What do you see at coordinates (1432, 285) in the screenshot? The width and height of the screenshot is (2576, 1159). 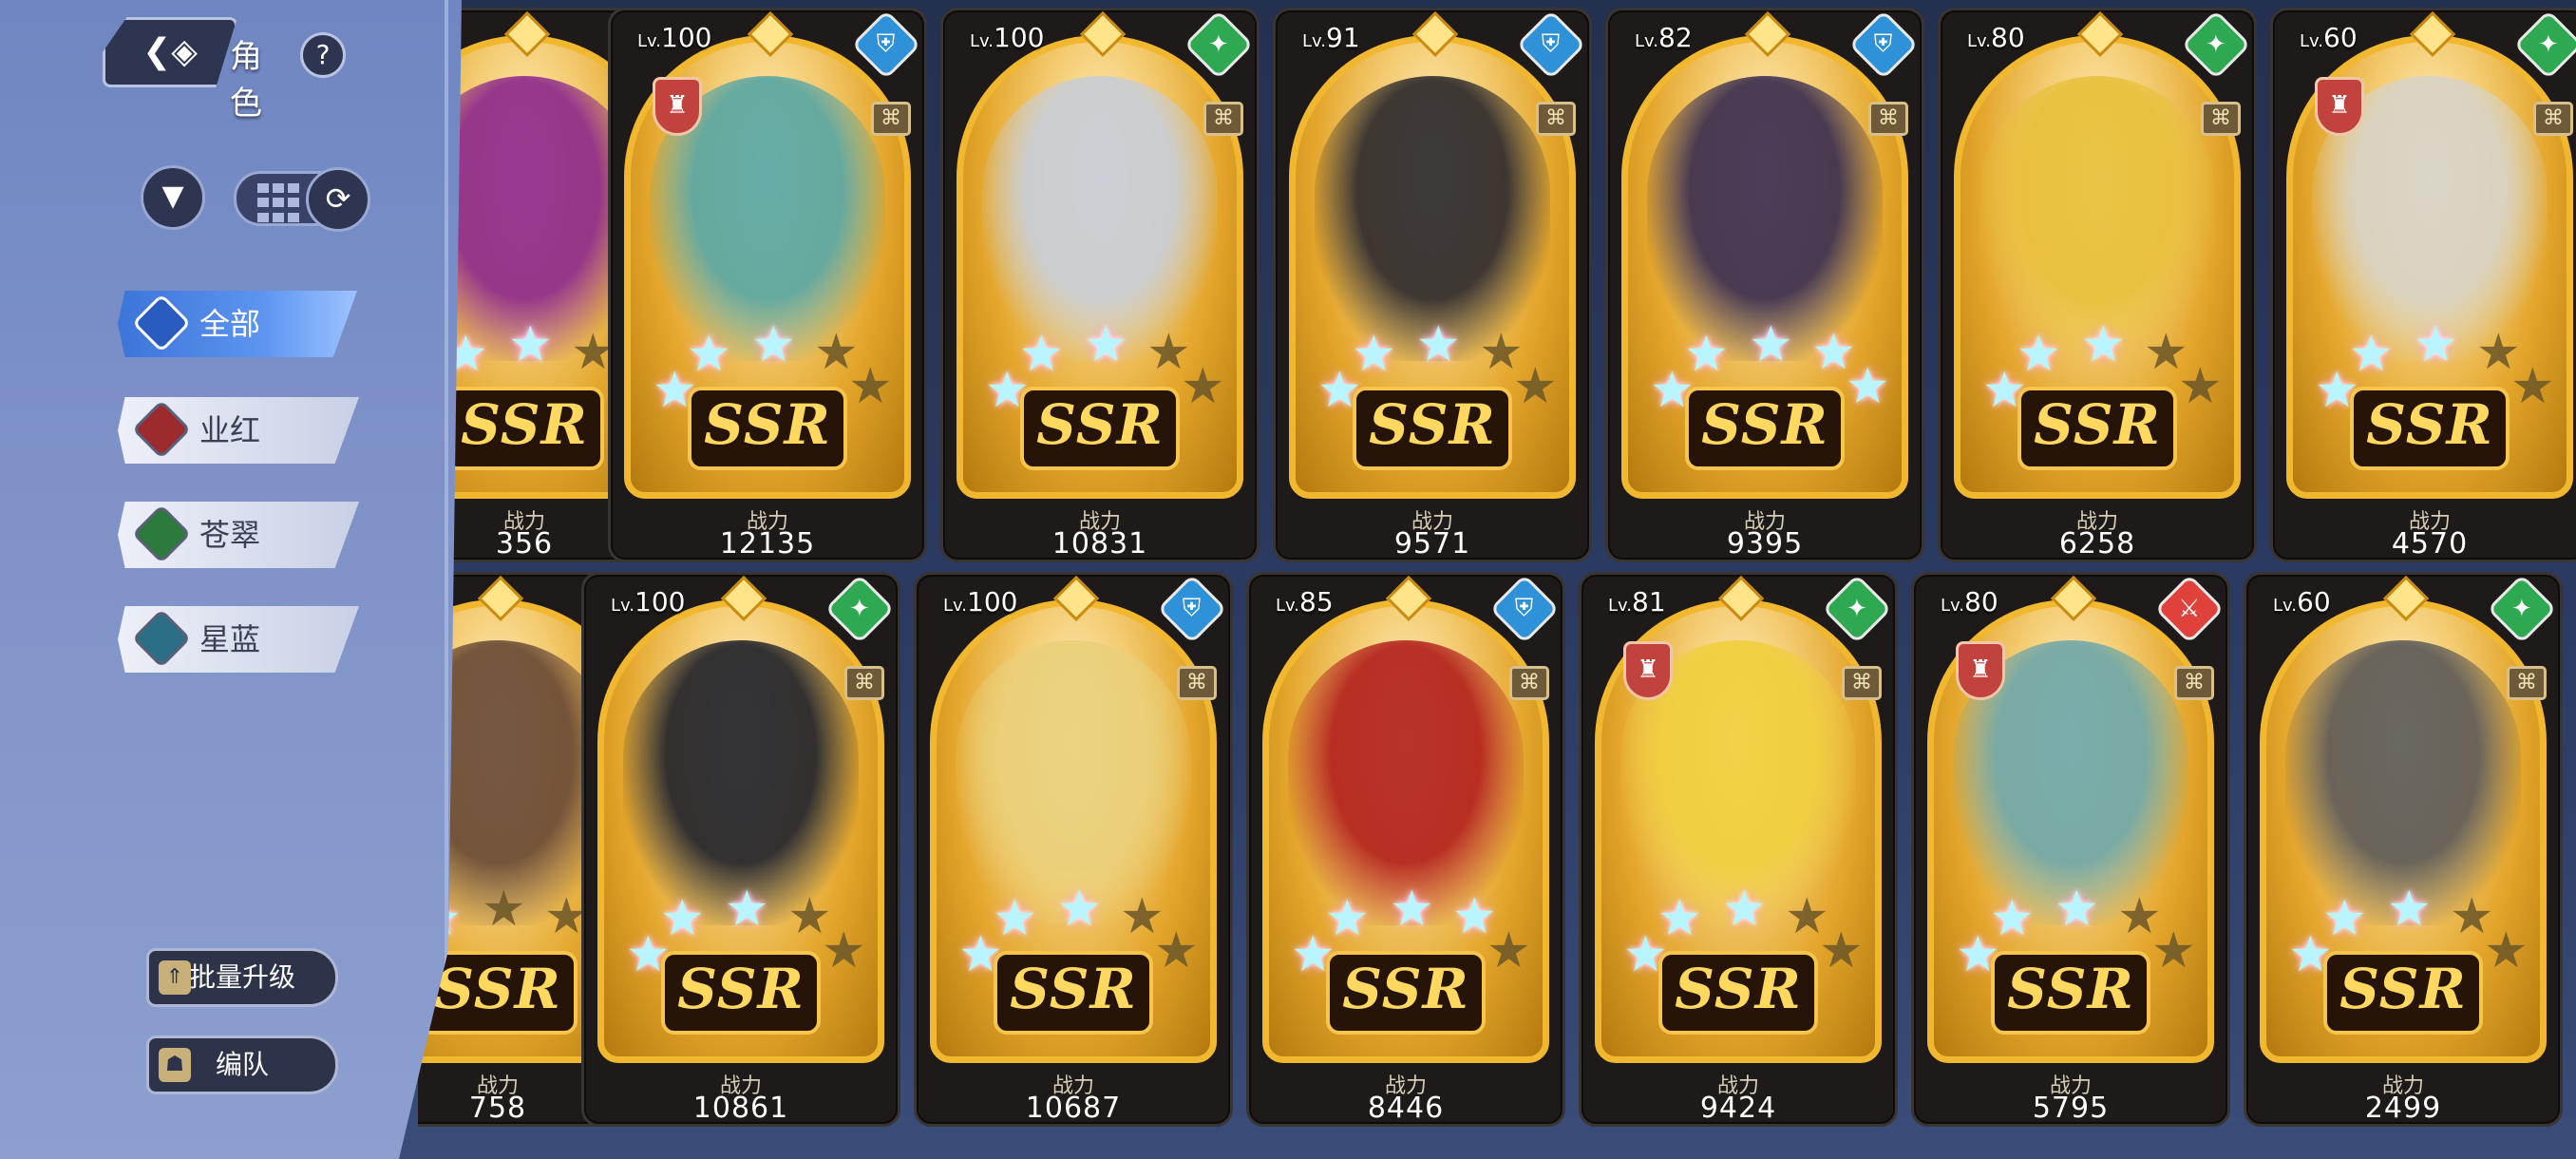 I see `character-card: Lv.91 ⛨ ⌘ ★ ★ ★ ★ ★ SSR 战力 9571` at bounding box center [1432, 285].